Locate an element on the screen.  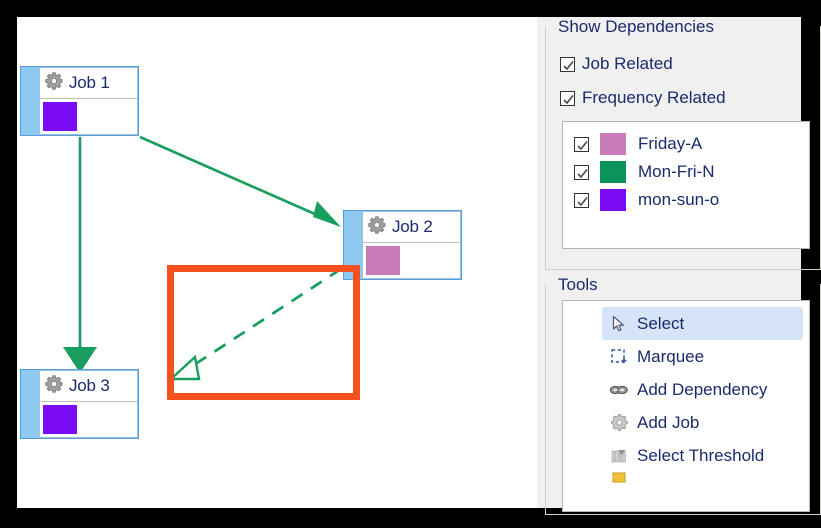
show-dependencies-title: Show Dependencies is located at coordinates (636, 27).